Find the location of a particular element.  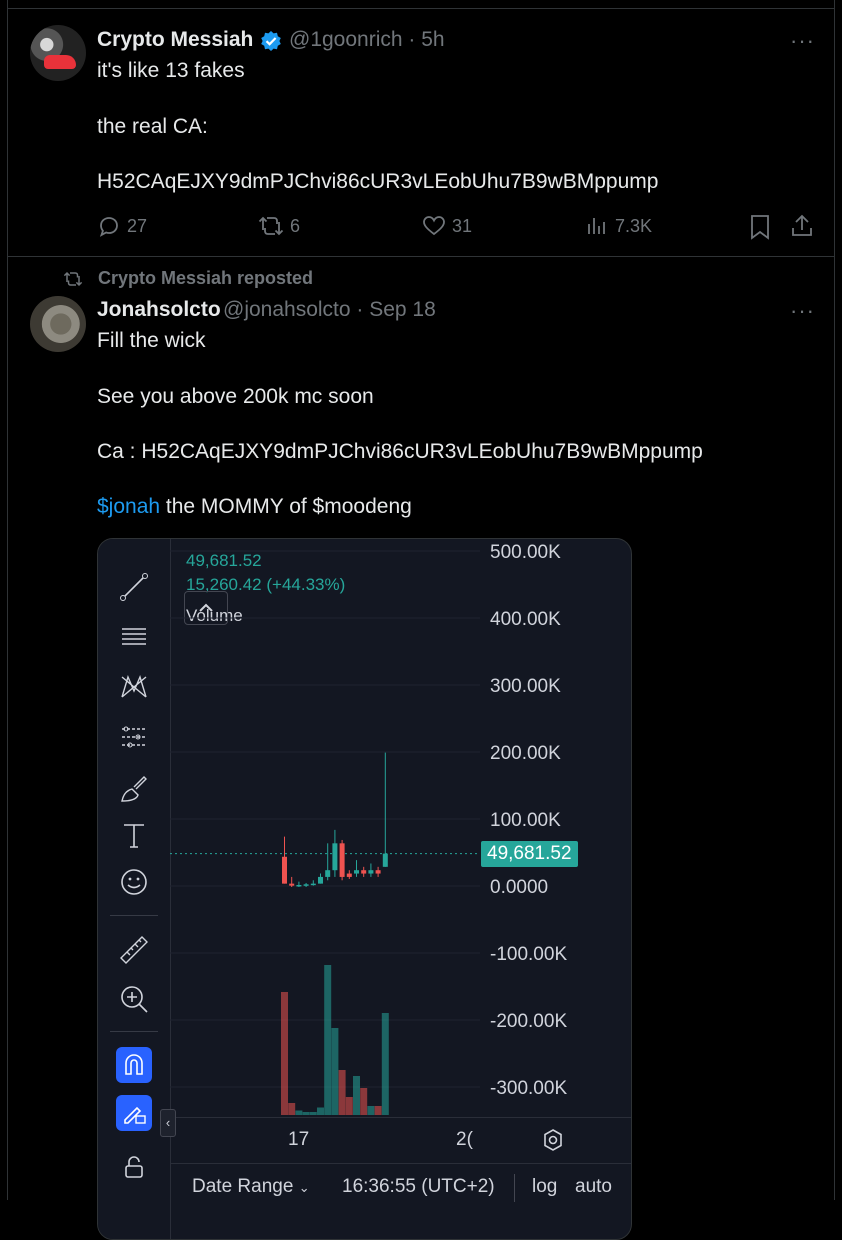

fib-tool-icon is located at coordinates (134, 637).